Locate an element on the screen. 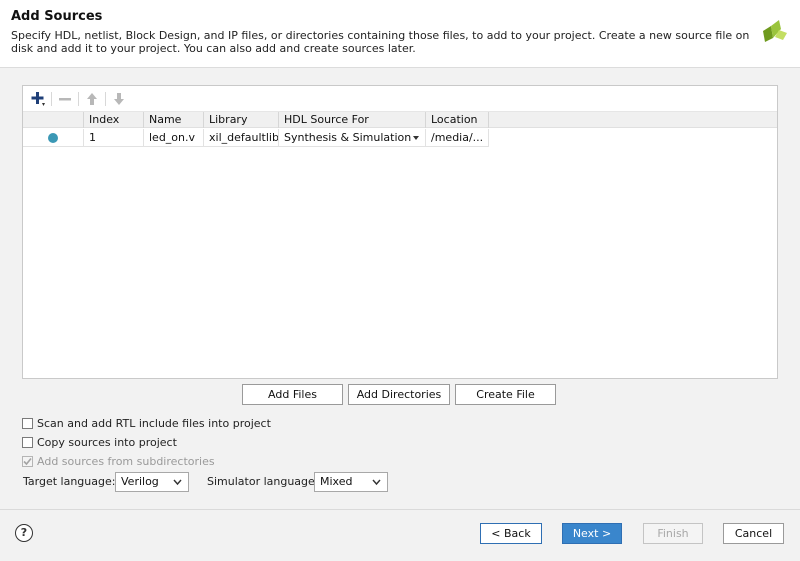 Image resolution: width=800 pixels, height=561 pixels. plus-icon is located at coordinates (38, 99).